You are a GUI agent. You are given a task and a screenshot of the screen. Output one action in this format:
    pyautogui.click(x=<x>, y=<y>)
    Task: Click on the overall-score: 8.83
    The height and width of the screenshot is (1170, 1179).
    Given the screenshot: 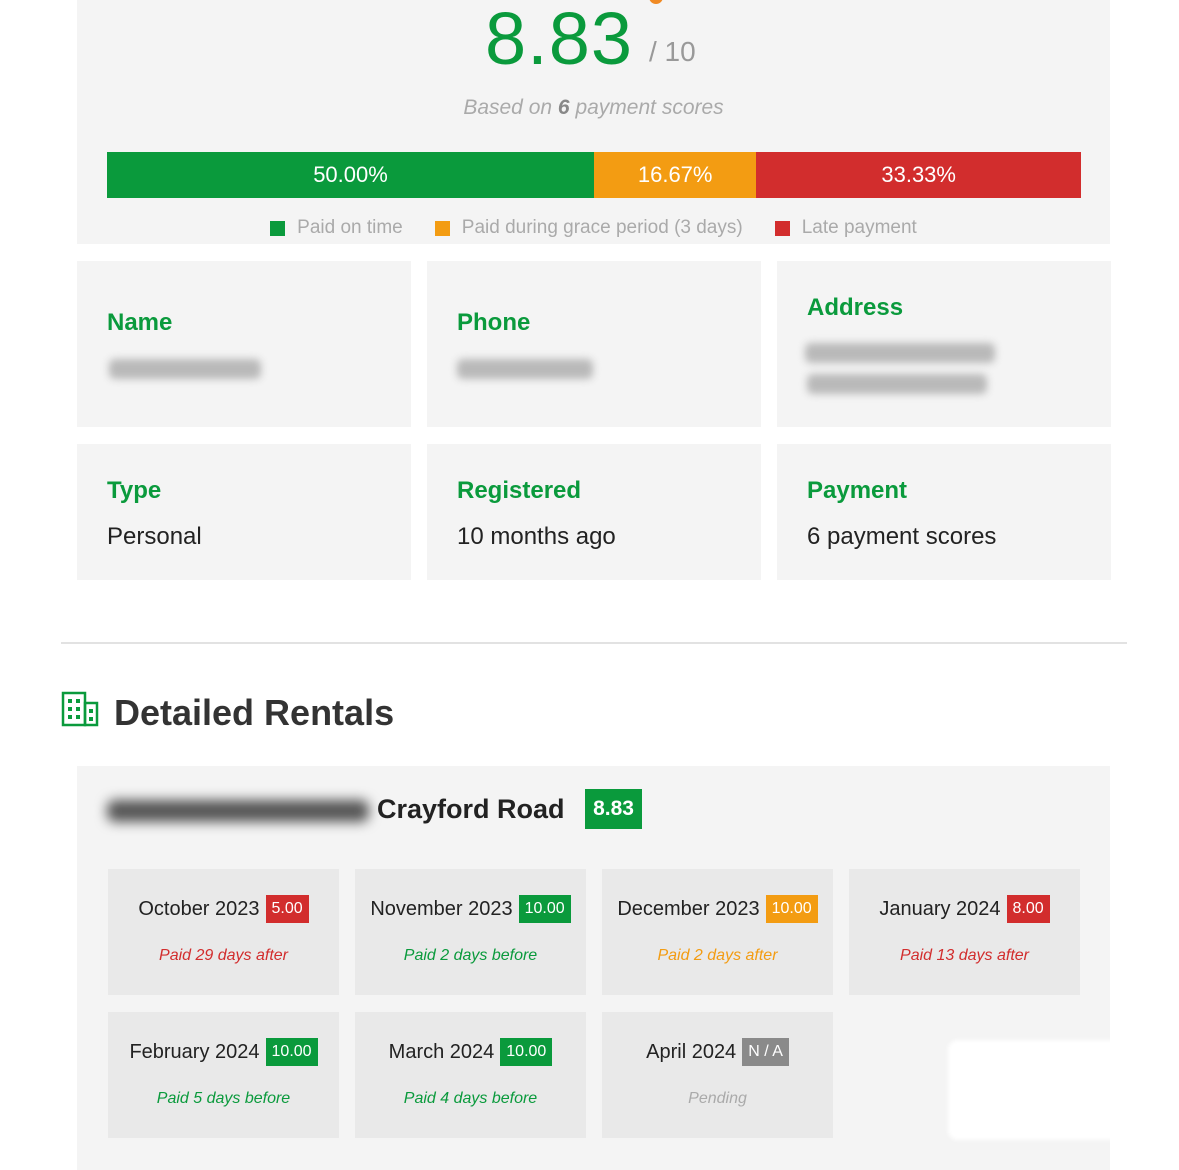 What is the action you would take?
    pyautogui.click(x=559, y=40)
    